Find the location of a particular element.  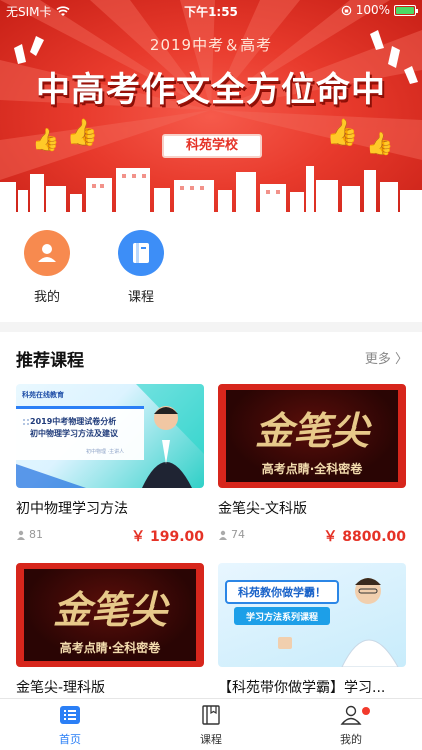

status-right: 100% is located at coordinates (379, 10).